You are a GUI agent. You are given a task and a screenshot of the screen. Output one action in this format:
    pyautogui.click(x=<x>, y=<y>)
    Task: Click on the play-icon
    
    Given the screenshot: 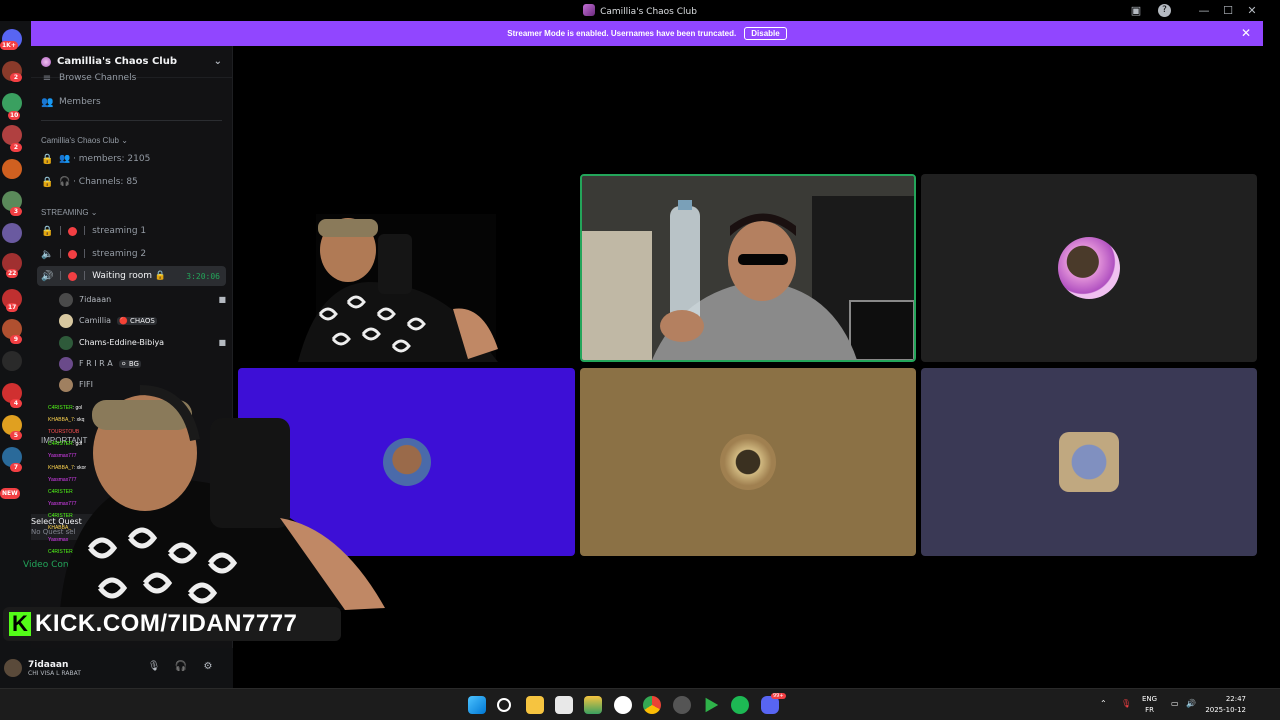 What is the action you would take?
    pyautogui.click(x=712, y=705)
    